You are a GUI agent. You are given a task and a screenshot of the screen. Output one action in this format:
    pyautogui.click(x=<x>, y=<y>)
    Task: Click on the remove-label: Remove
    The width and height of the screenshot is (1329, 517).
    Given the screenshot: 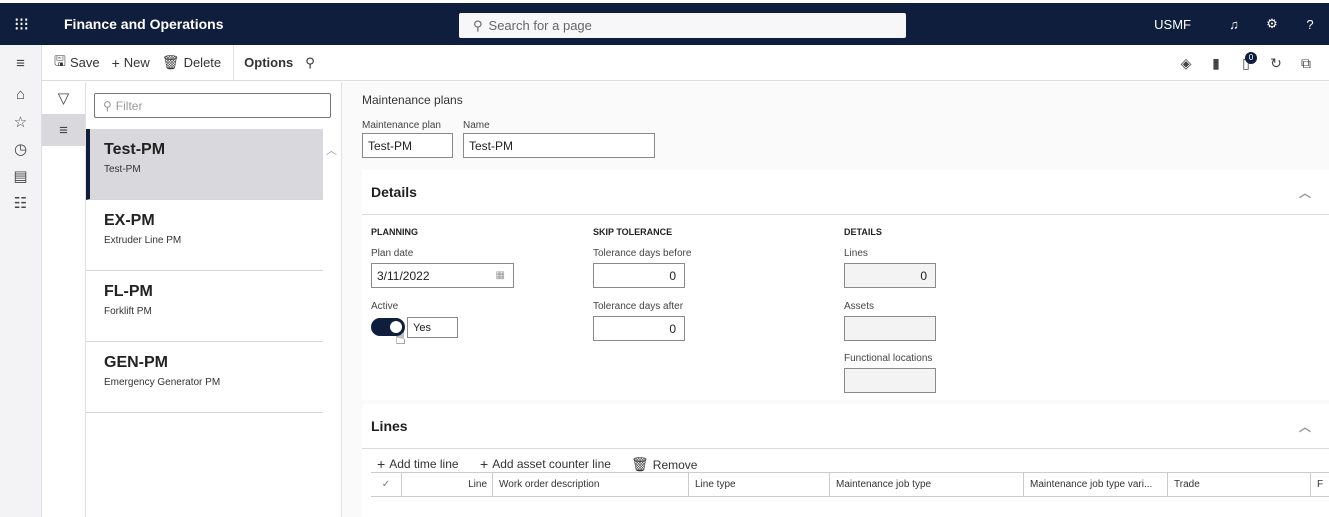 What is the action you would take?
    pyautogui.click(x=675, y=464)
    